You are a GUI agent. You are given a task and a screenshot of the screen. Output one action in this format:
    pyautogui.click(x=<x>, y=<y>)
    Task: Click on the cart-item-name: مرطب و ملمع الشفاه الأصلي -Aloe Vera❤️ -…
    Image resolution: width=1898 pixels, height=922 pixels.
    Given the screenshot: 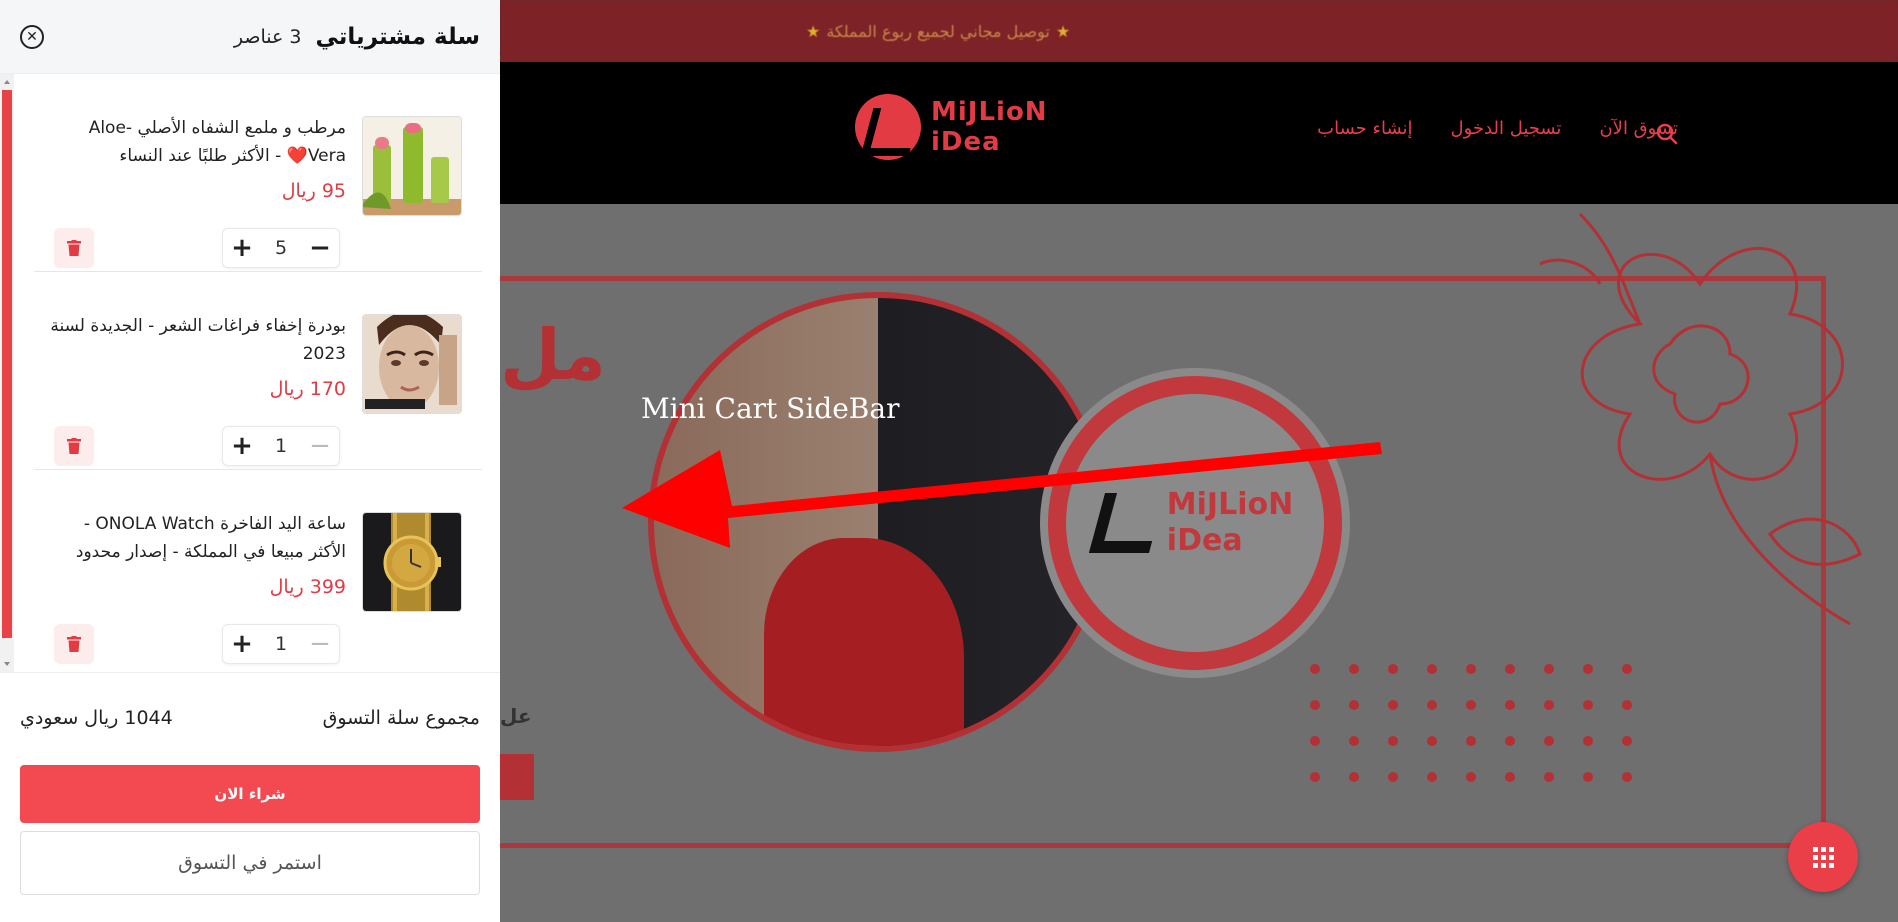 What is the action you would take?
    pyautogui.click(x=196, y=142)
    